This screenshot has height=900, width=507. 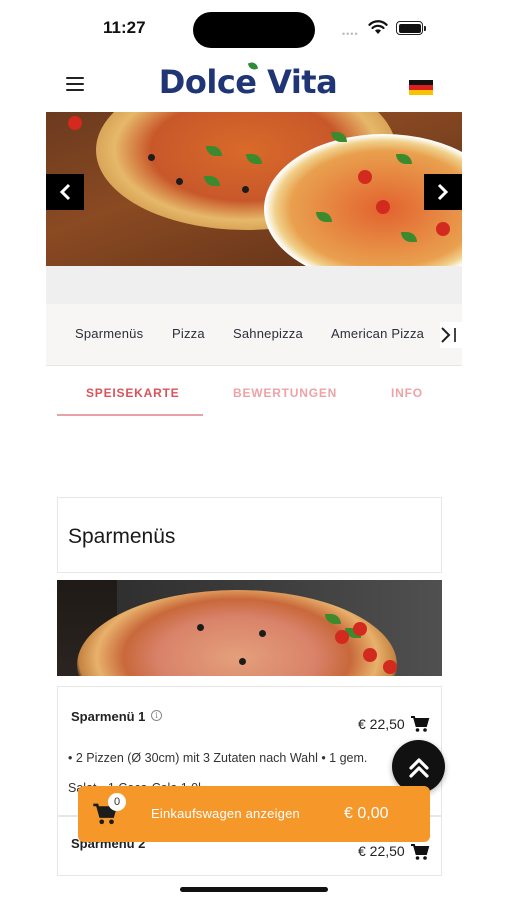 What do you see at coordinates (130, 415) in the screenshot?
I see `active-tab-indicator` at bounding box center [130, 415].